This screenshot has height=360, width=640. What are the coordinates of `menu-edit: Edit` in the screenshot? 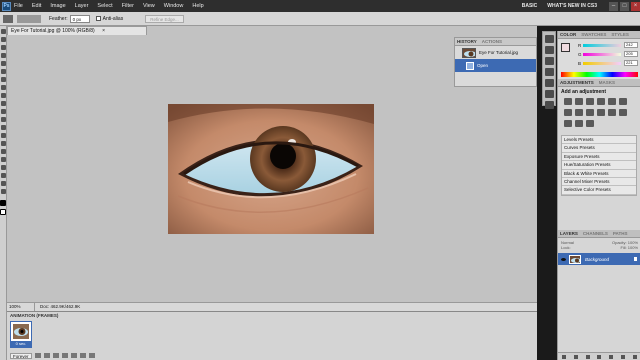 It's located at (36, 6).